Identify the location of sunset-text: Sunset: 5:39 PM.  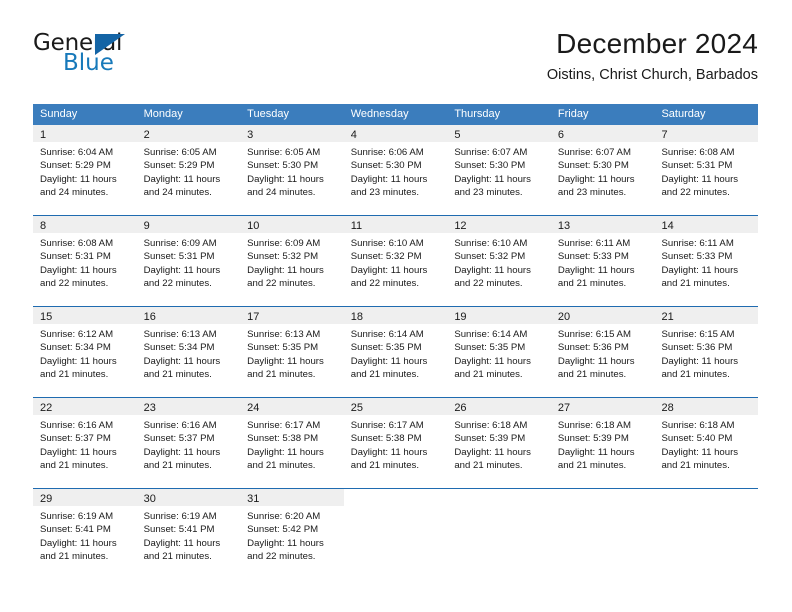
(490, 439).